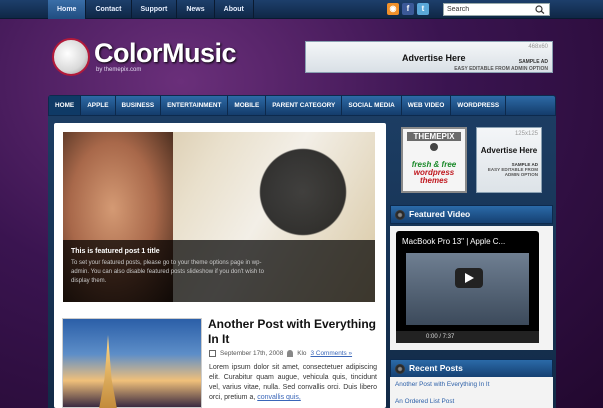 The image size is (603, 408). I want to click on nav-apple: APPLE, so click(98, 105).